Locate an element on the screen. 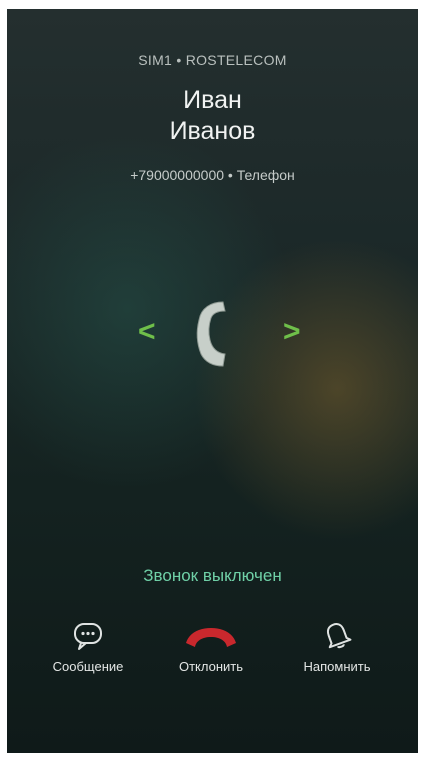  remind-button: Напомнить is located at coordinates (337, 645).